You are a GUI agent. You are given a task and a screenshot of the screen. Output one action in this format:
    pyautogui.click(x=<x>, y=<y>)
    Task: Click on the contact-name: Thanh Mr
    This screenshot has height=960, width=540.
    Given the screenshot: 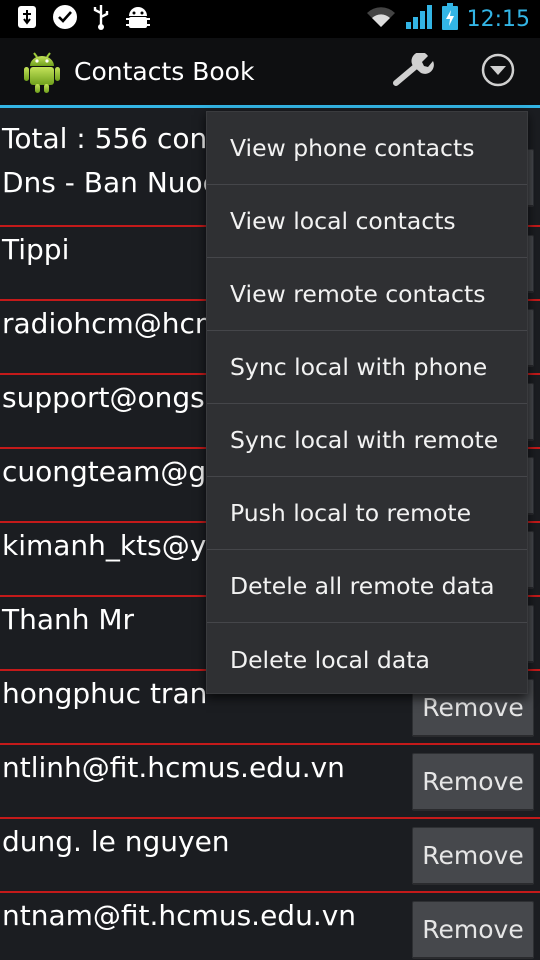 What is the action you would take?
    pyautogui.click(x=68, y=619)
    